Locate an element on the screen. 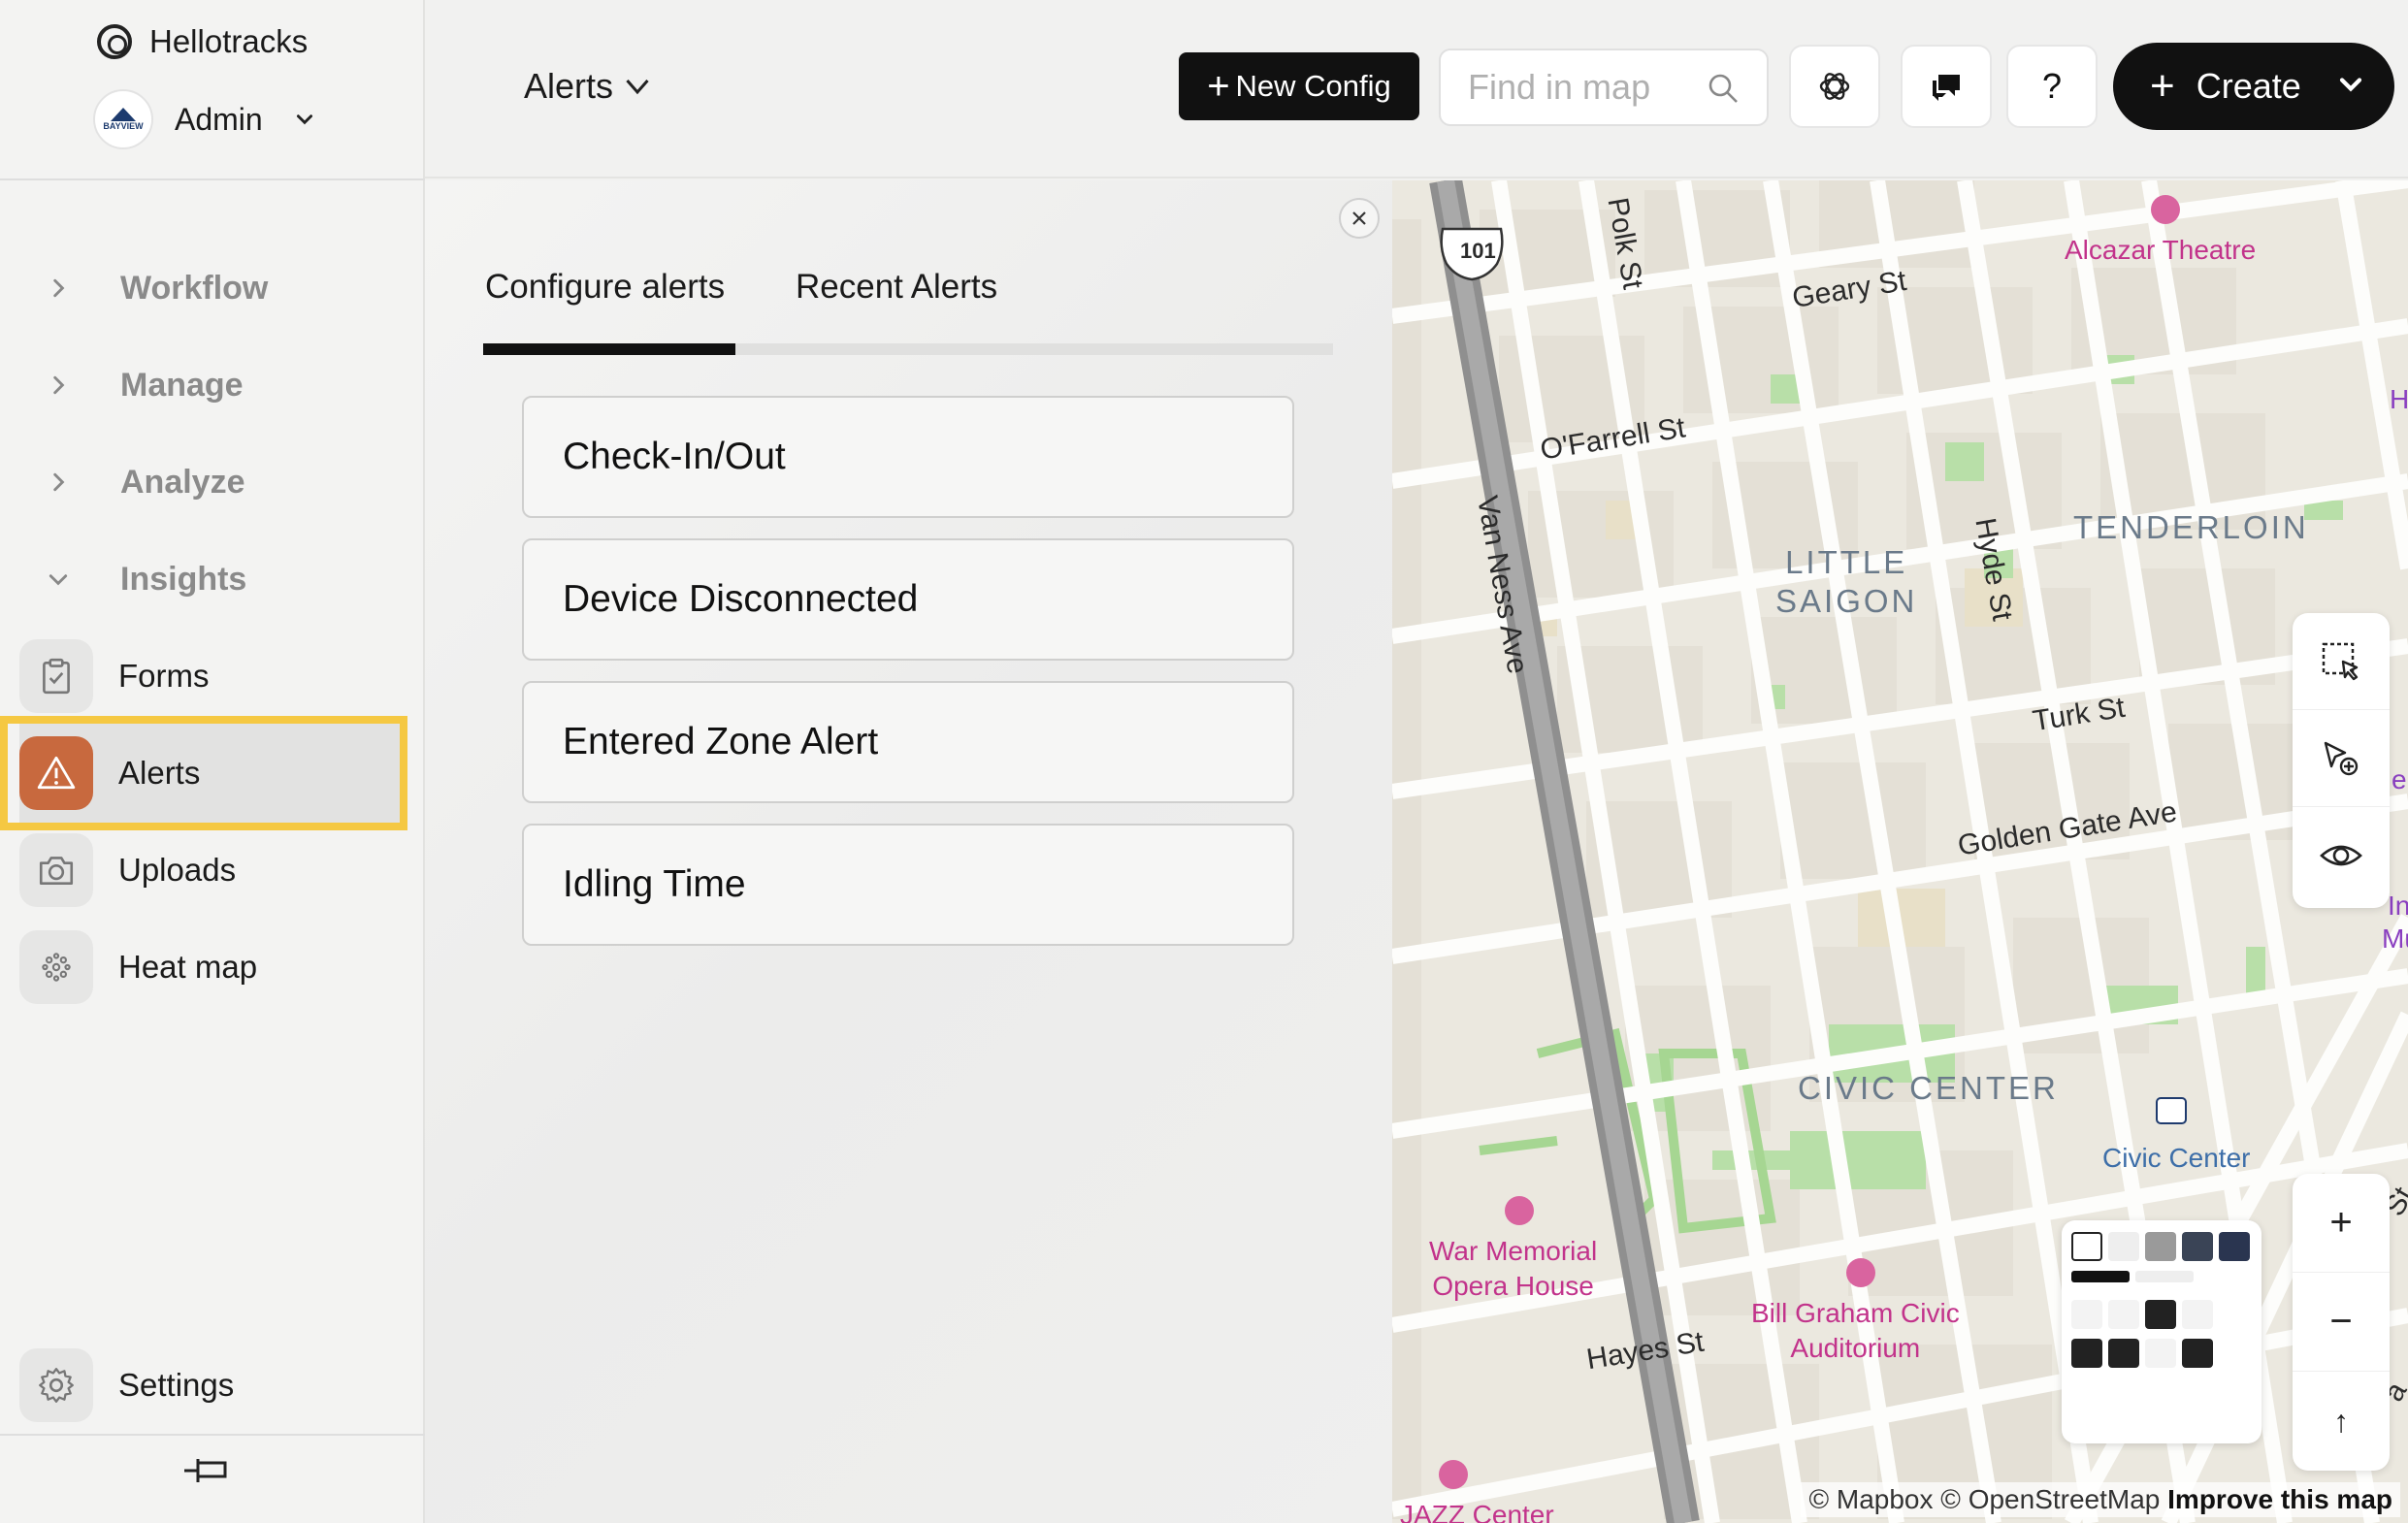 The height and width of the screenshot is (1523, 2408). edge-label: er is located at coordinates (2400, 779).